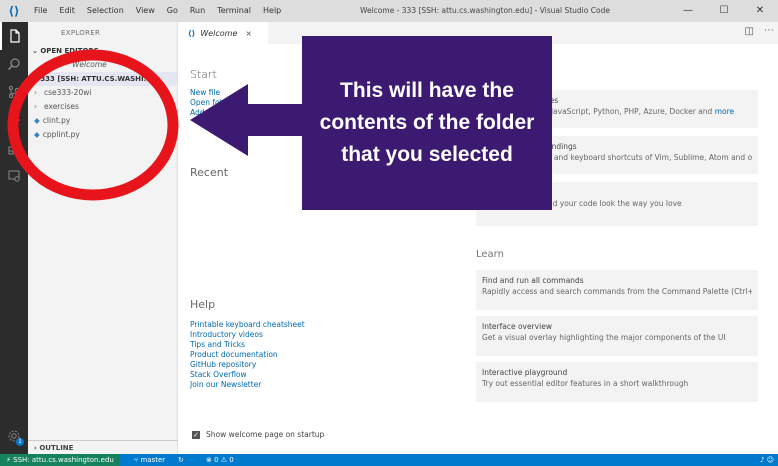 The width and height of the screenshot is (778, 466). Describe the element at coordinates (89, 64) in the screenshot. I see `open-editor-label: Welcome` at that location.